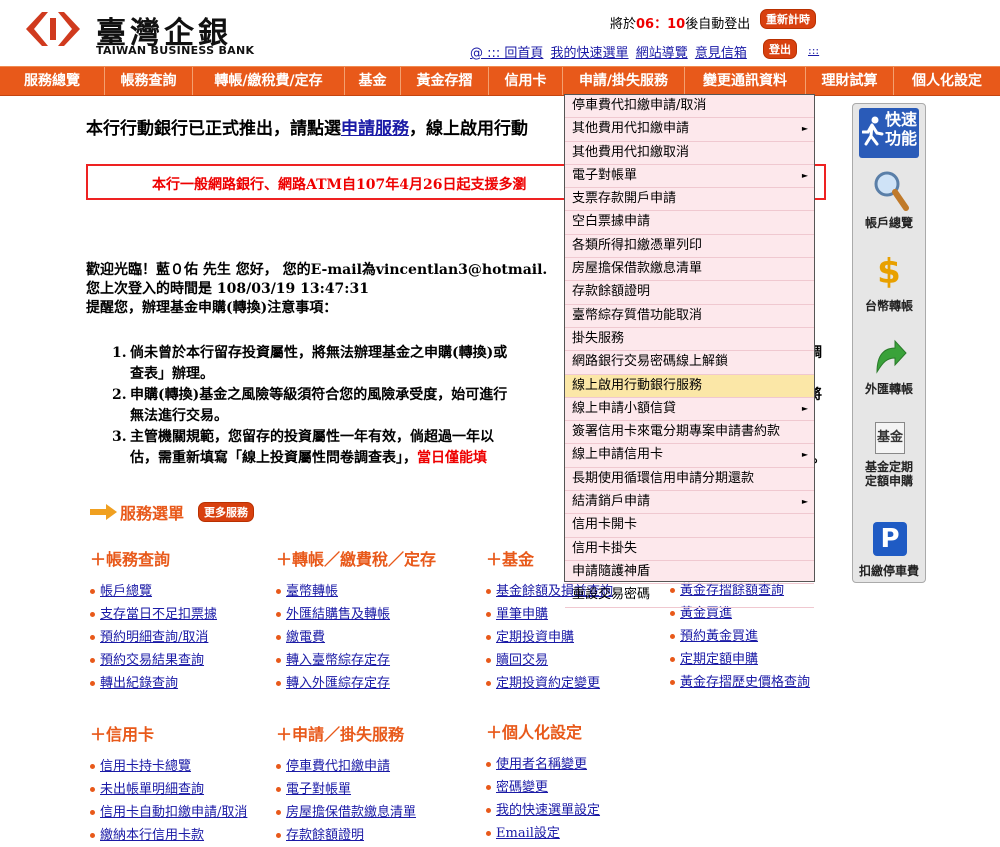 The height and width of the screenshot is (847, 1000). I want to click on dropdown-item: 臺幣綜存質借功能取消, so click(689, 316).